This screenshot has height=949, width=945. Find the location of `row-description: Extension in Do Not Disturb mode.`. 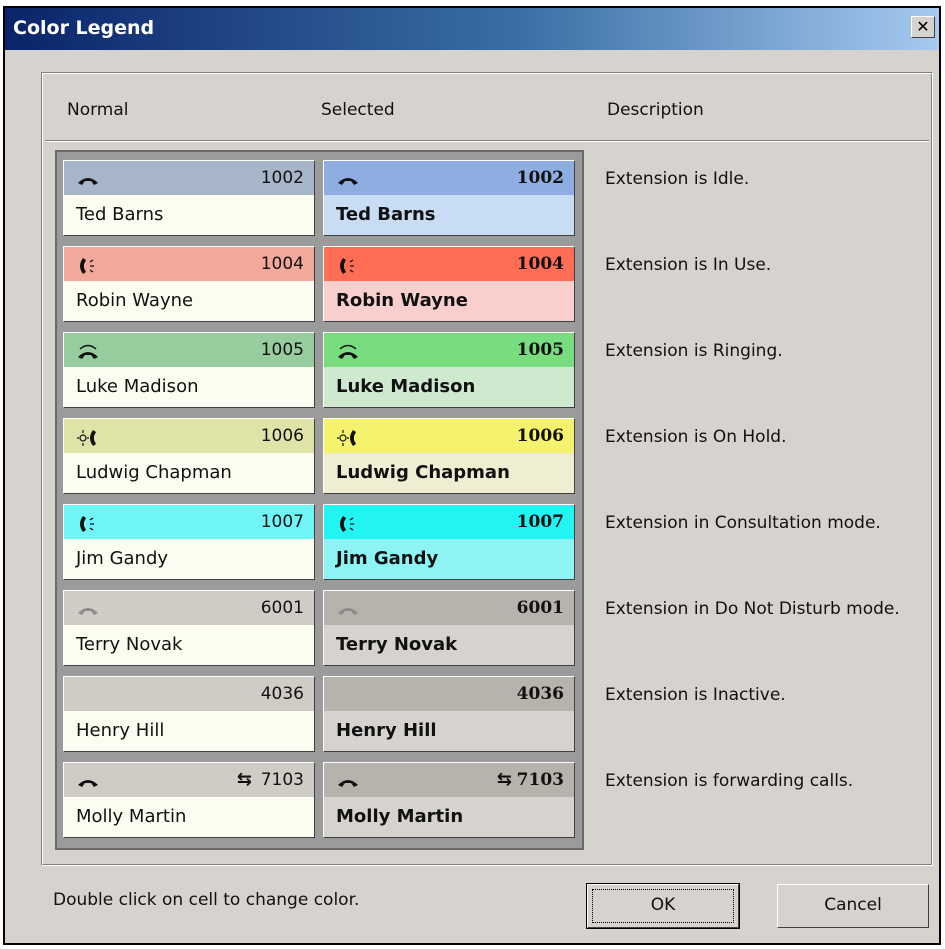

row-description: Extension in Do Not Disturb mode. is located at coordinates (752, 609).